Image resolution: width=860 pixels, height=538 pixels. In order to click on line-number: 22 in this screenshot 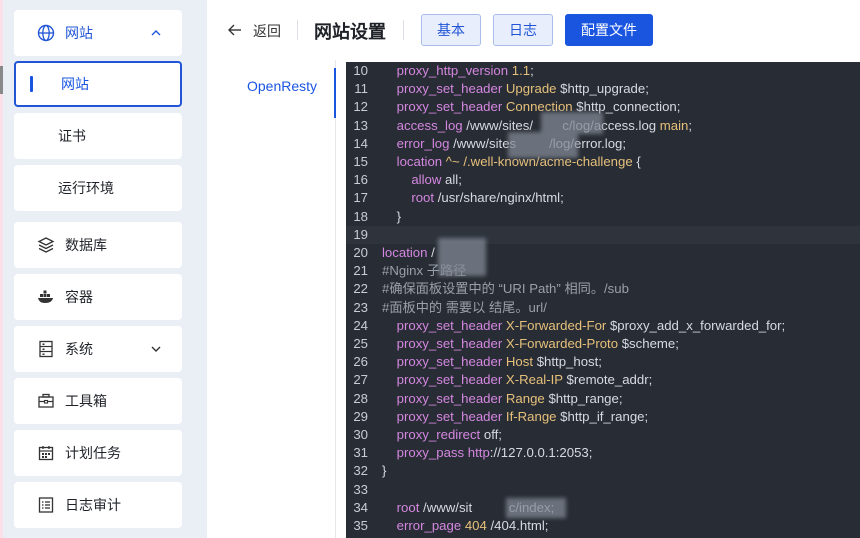, I will do `click(360, 289)`.